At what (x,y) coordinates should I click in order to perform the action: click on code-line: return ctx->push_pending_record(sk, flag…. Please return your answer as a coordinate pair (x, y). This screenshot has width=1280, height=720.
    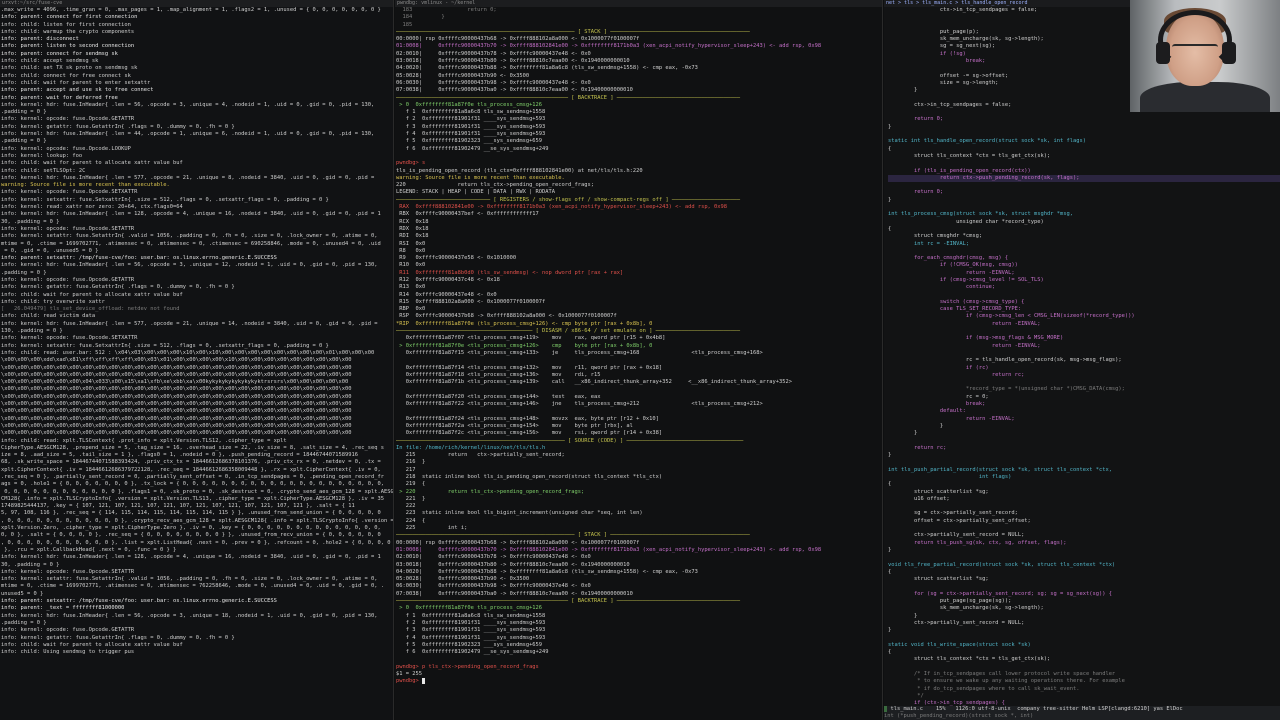
    Looking at the image, I should click on (1084, 178).